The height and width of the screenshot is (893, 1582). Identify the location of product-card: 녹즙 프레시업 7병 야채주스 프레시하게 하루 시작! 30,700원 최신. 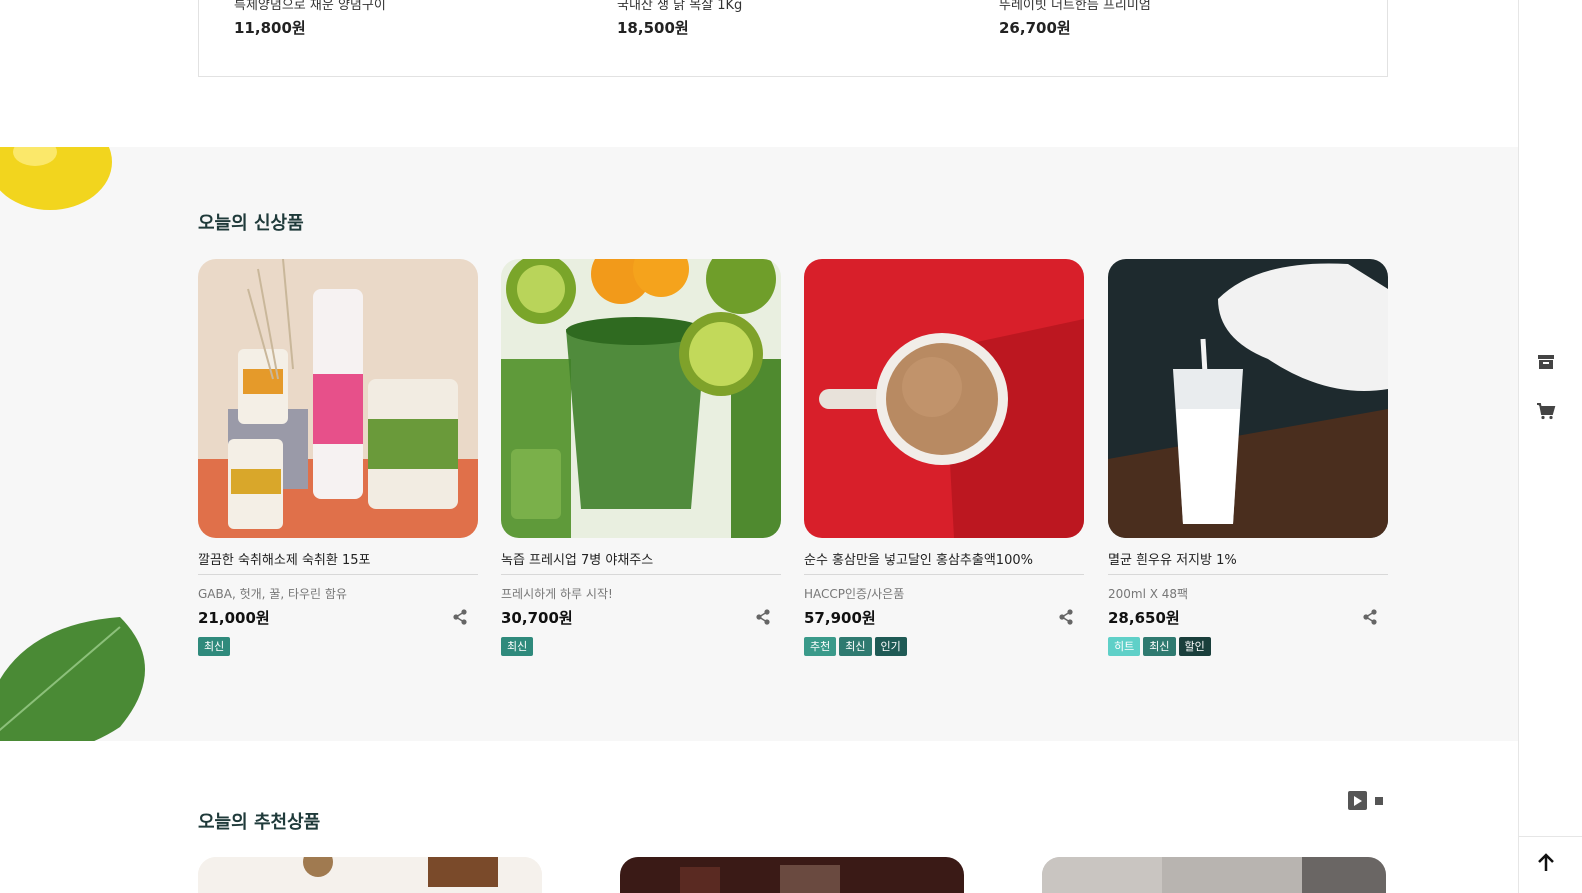
(641, 457).